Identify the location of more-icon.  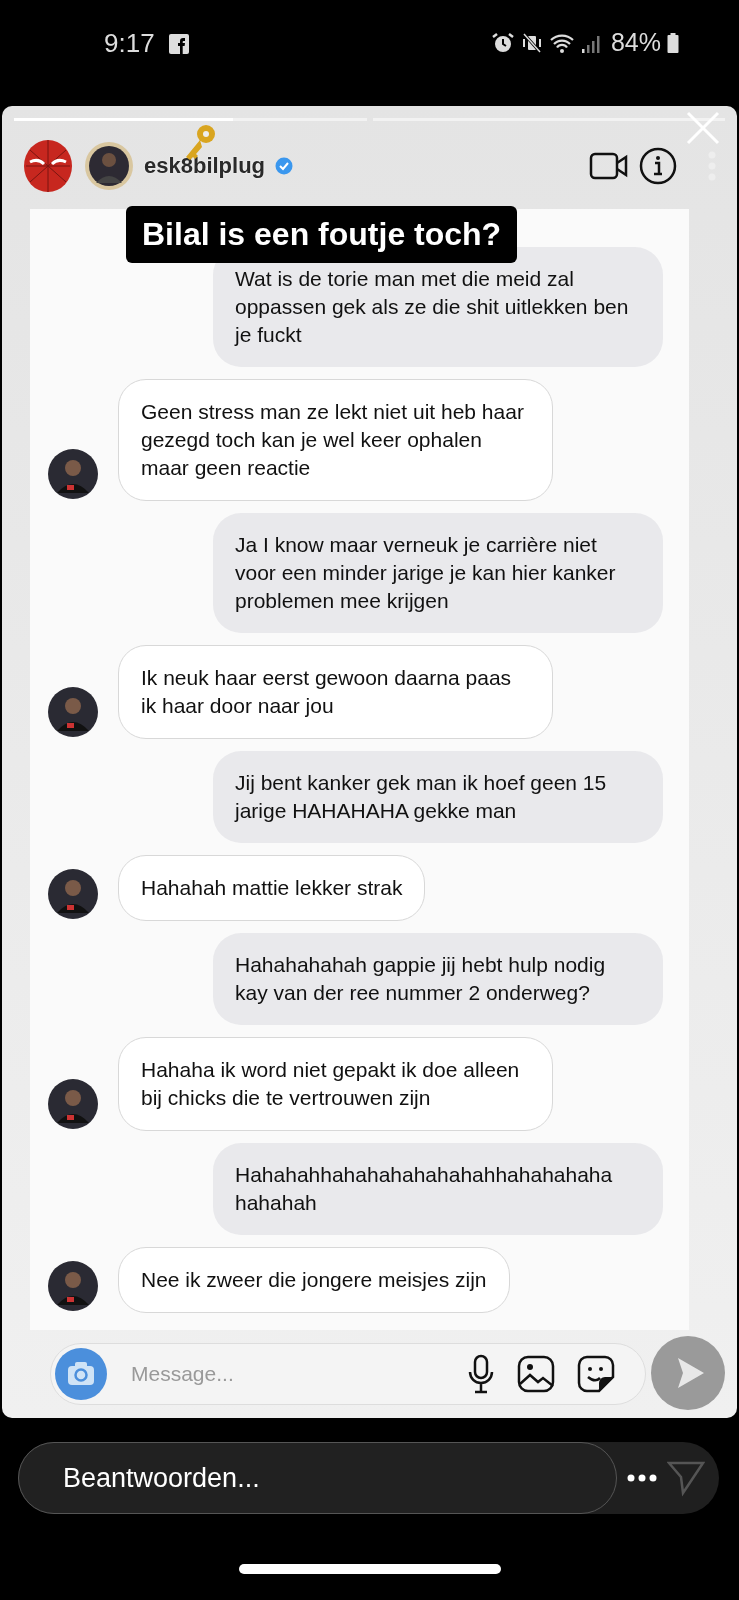
(642, 1478).